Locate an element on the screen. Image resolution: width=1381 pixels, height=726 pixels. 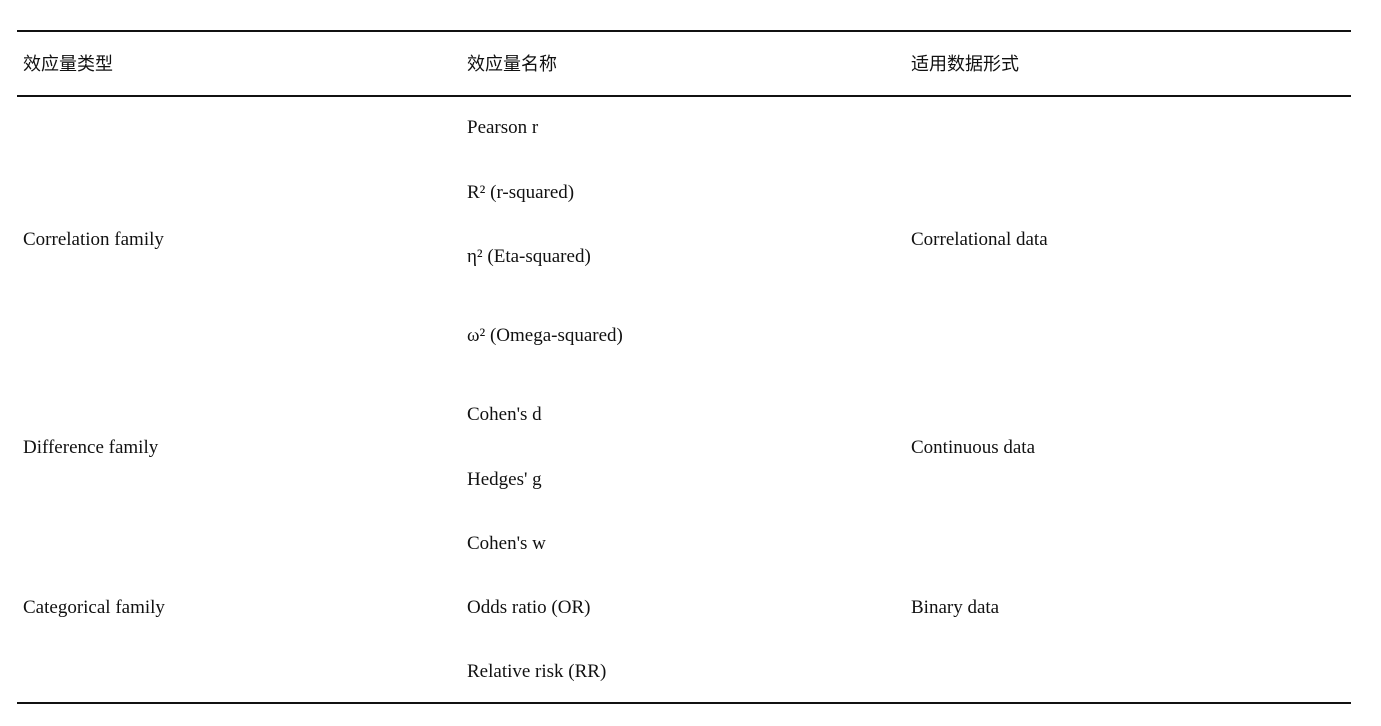
effect-name-pearson-r: Pearson r is located at coordinates (503, 127).